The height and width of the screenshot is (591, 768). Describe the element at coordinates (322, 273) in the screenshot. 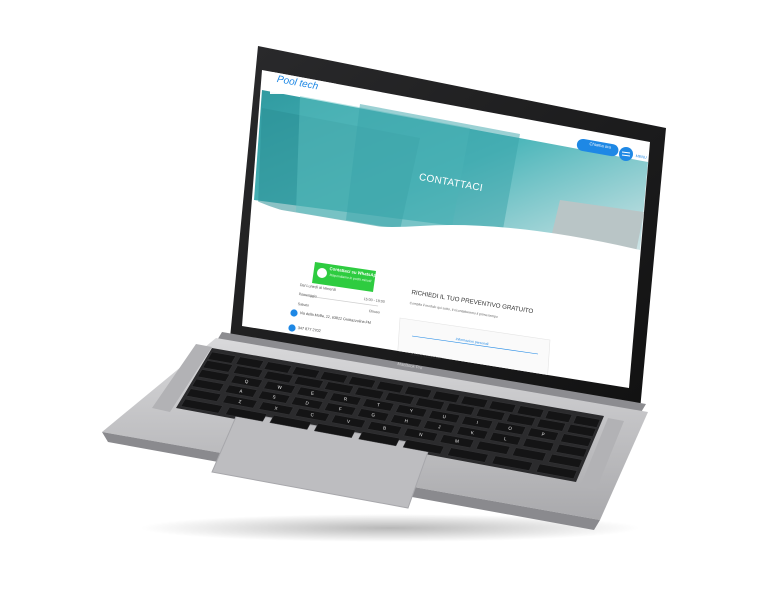

I see `whatsapp-icon` at that location.